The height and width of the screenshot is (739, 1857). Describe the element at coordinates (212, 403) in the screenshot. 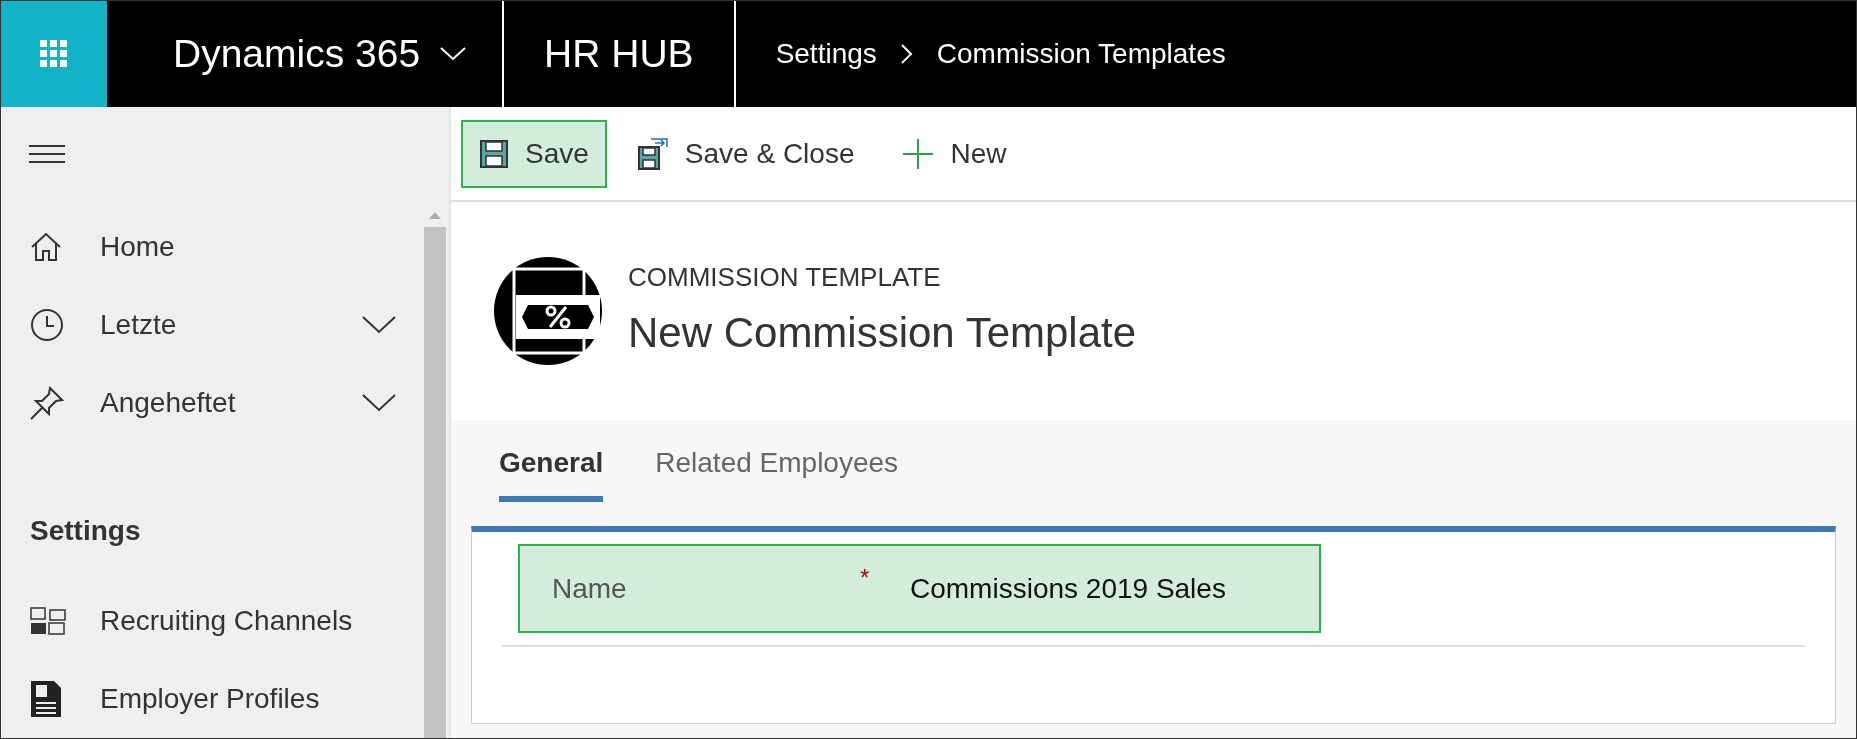

I see `sidebar-item: Angeheftet` at that location.